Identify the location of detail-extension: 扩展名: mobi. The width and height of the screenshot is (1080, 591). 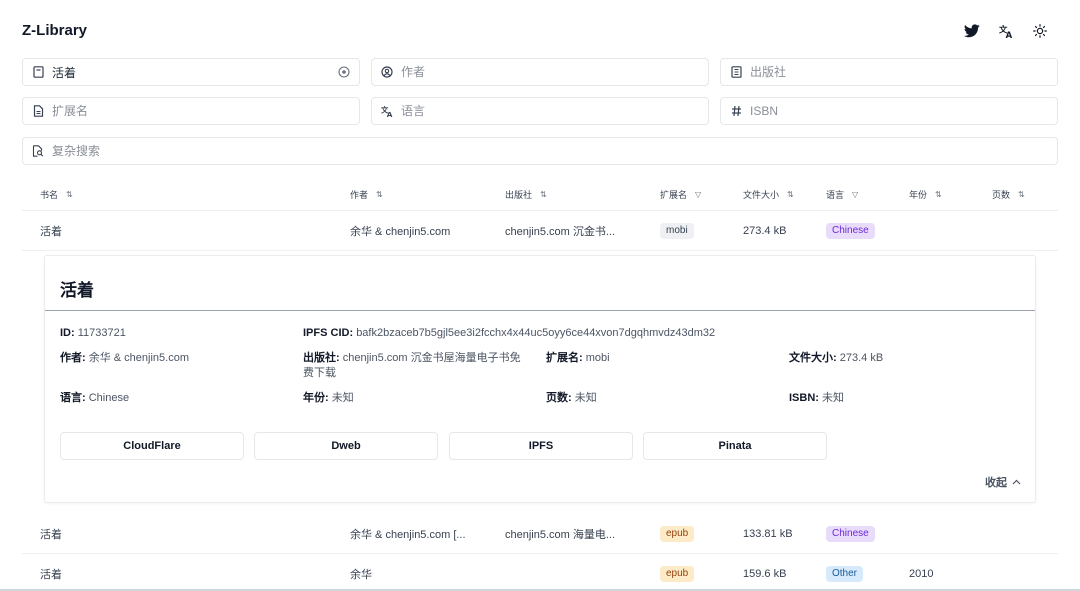
(578, 358).